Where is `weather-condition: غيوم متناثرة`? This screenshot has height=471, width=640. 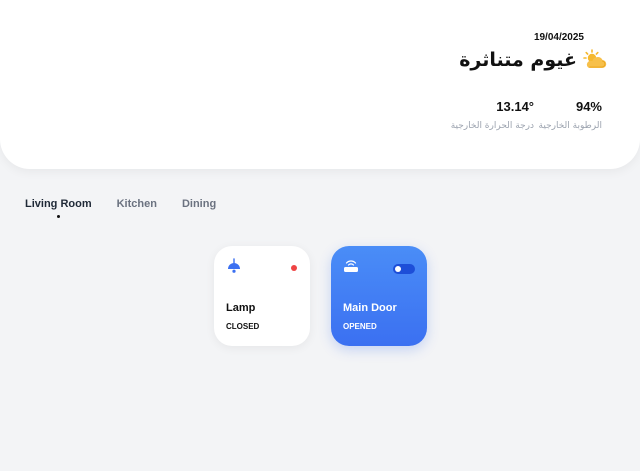
weather-condition: غيوم متناثرة is located at coordinates (533, 60).